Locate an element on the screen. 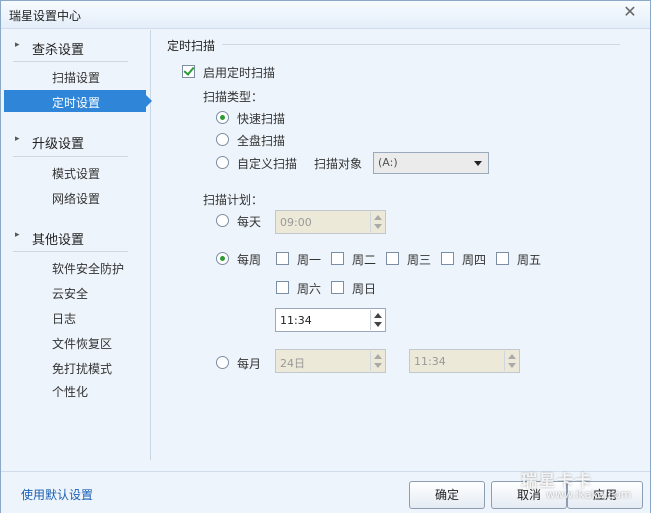 The image size is (651, 513). checkbox-thursday is located at coordinates (447, 258).